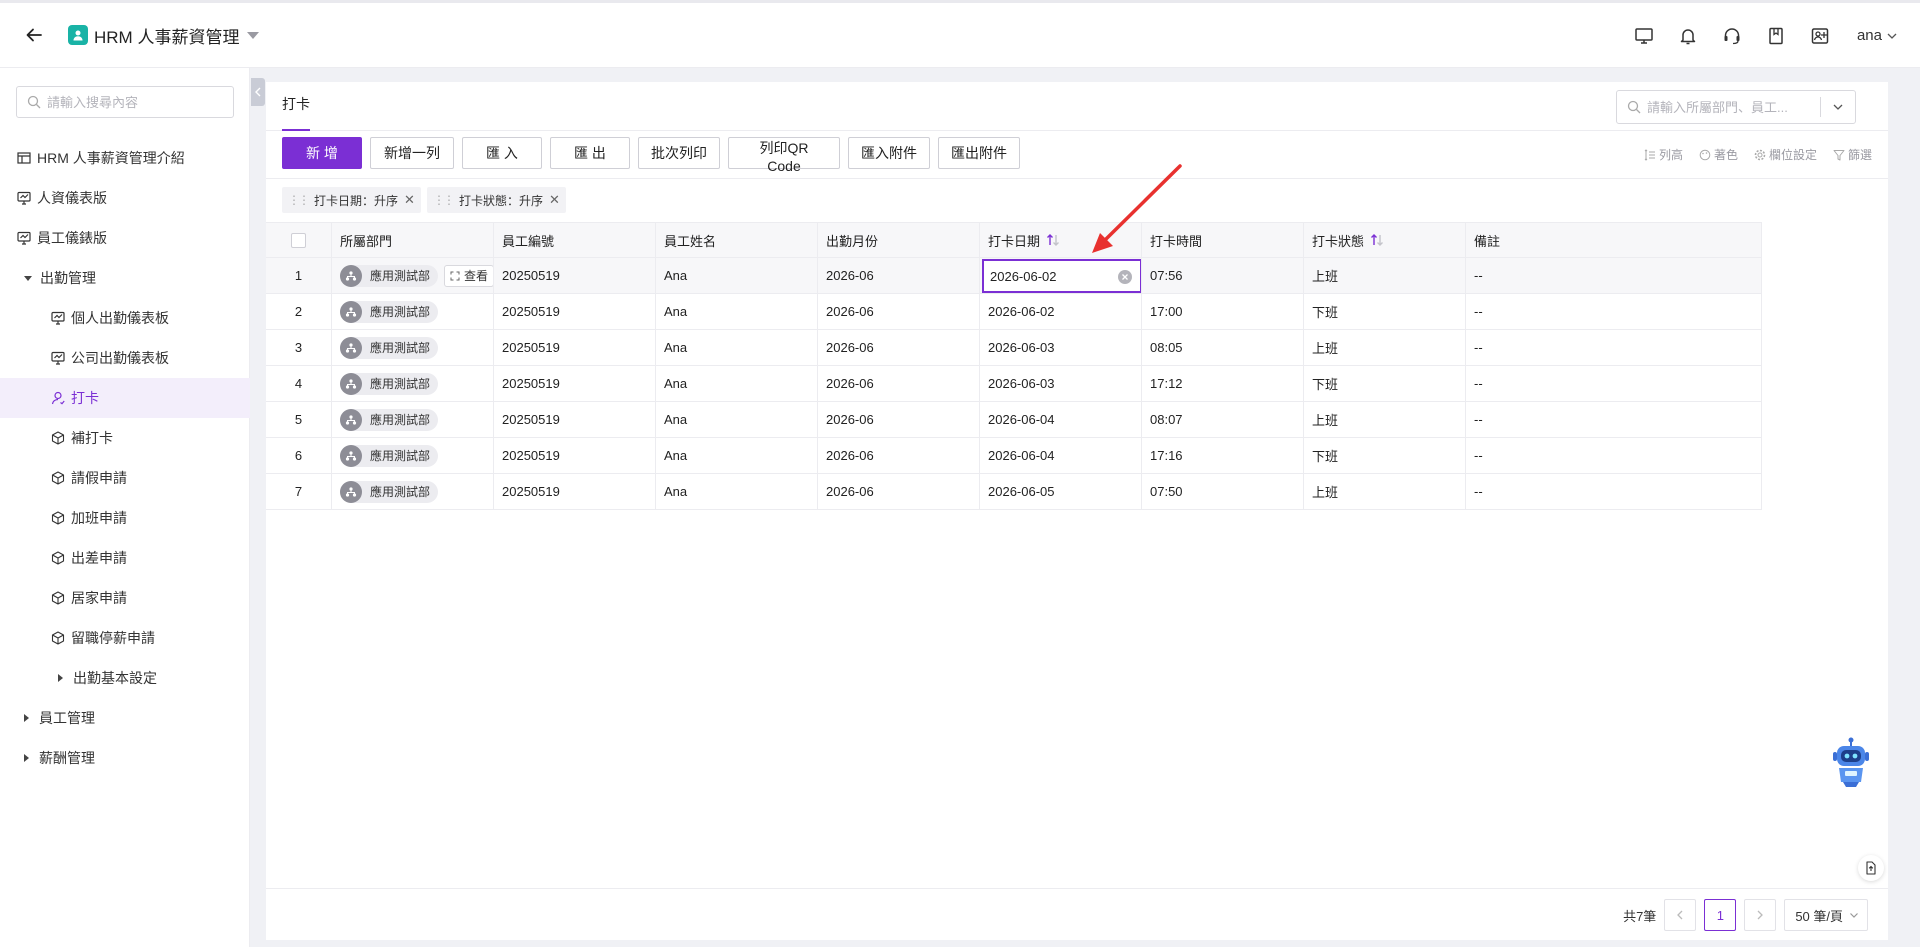 The width and height of the screenshot is (1920, 947). What do you see at coordinates (1644, 36) in the screenshot?
I see `monitor-icon` at bounding box center [1644, 36].